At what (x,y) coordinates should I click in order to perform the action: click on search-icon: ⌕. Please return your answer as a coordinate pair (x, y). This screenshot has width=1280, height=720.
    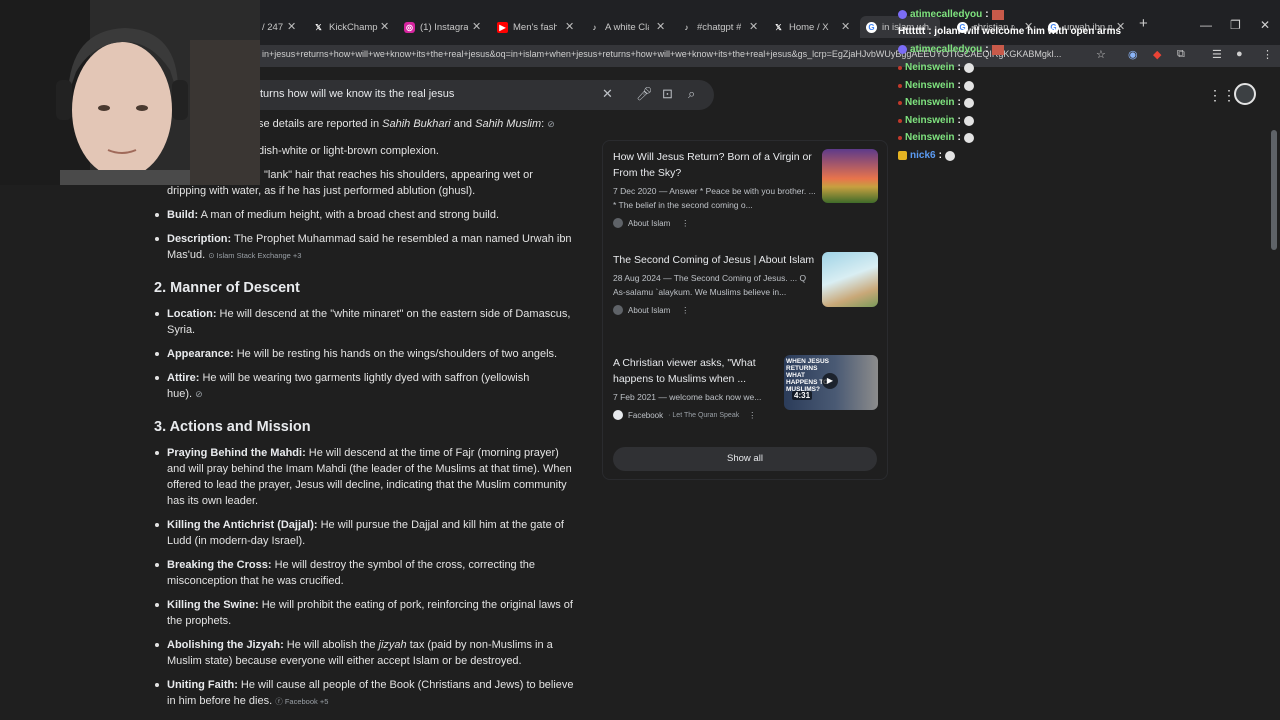
    Looking at the image, I should click on (691, 94).